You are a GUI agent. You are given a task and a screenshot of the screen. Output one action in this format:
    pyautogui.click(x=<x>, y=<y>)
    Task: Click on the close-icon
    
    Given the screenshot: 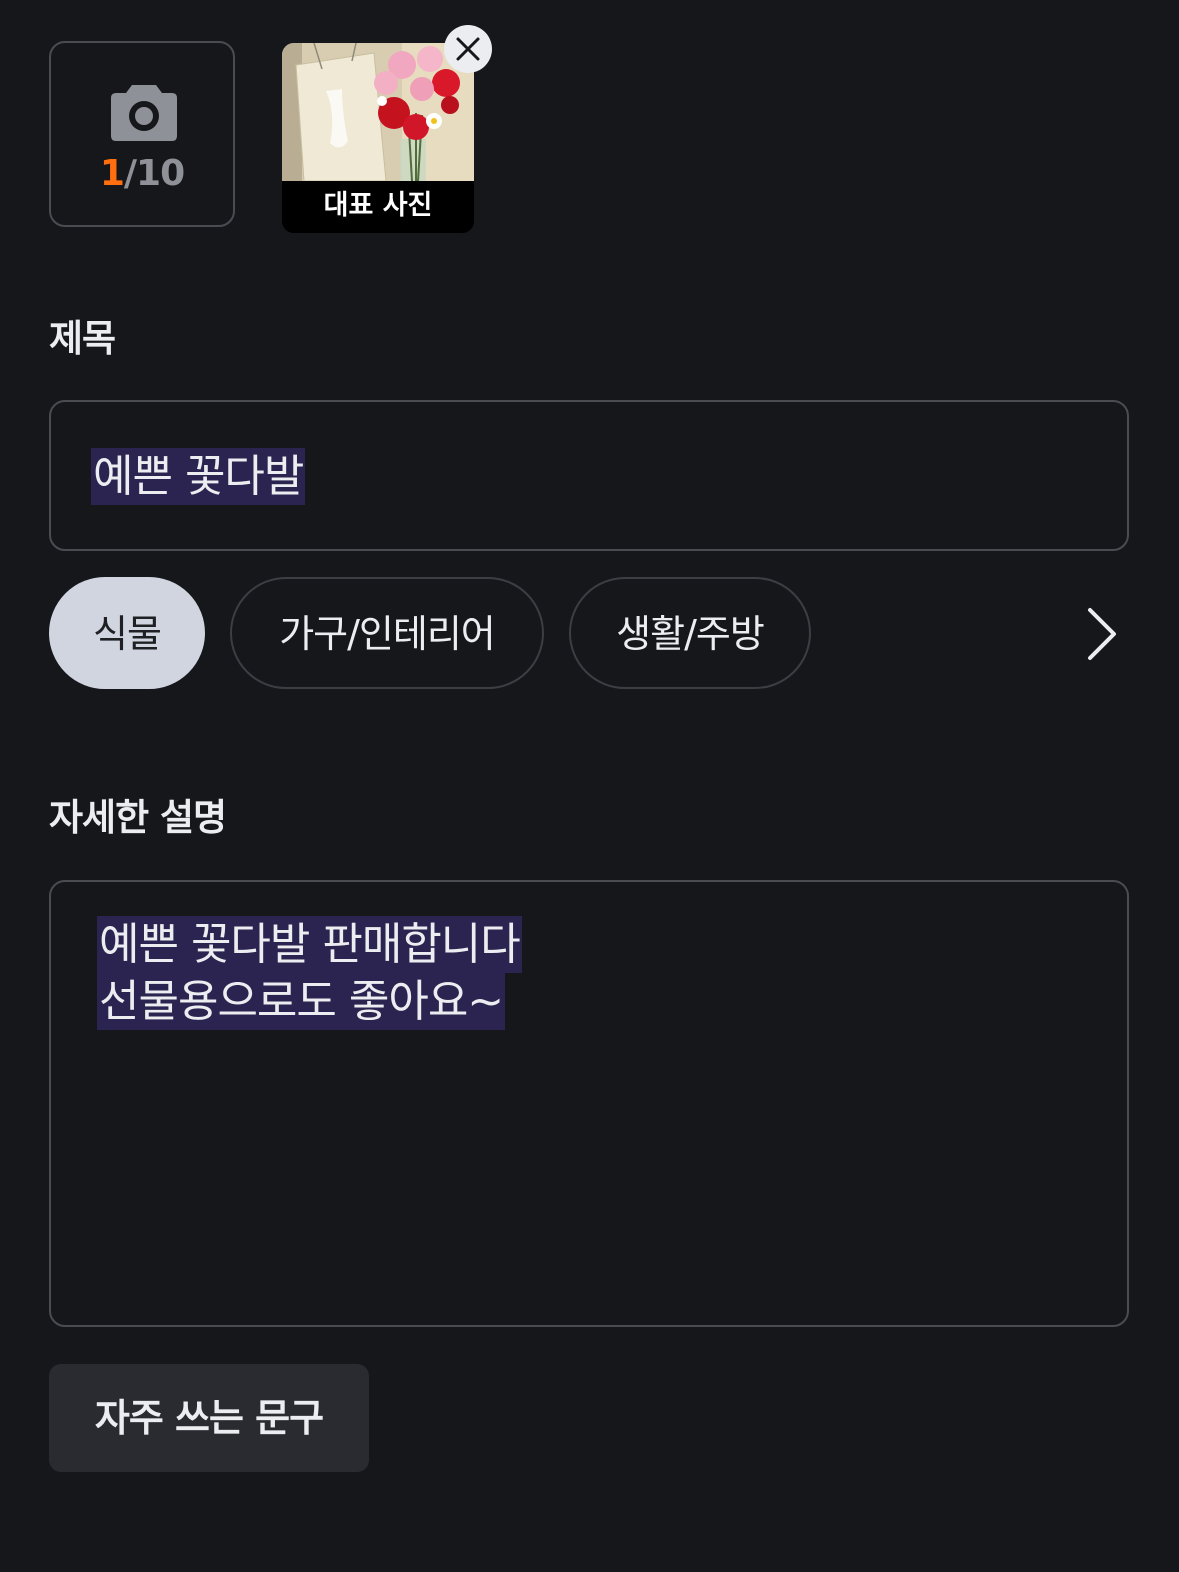 What is the action you would take?
    pyautogui.click(x=468, y=49)
    